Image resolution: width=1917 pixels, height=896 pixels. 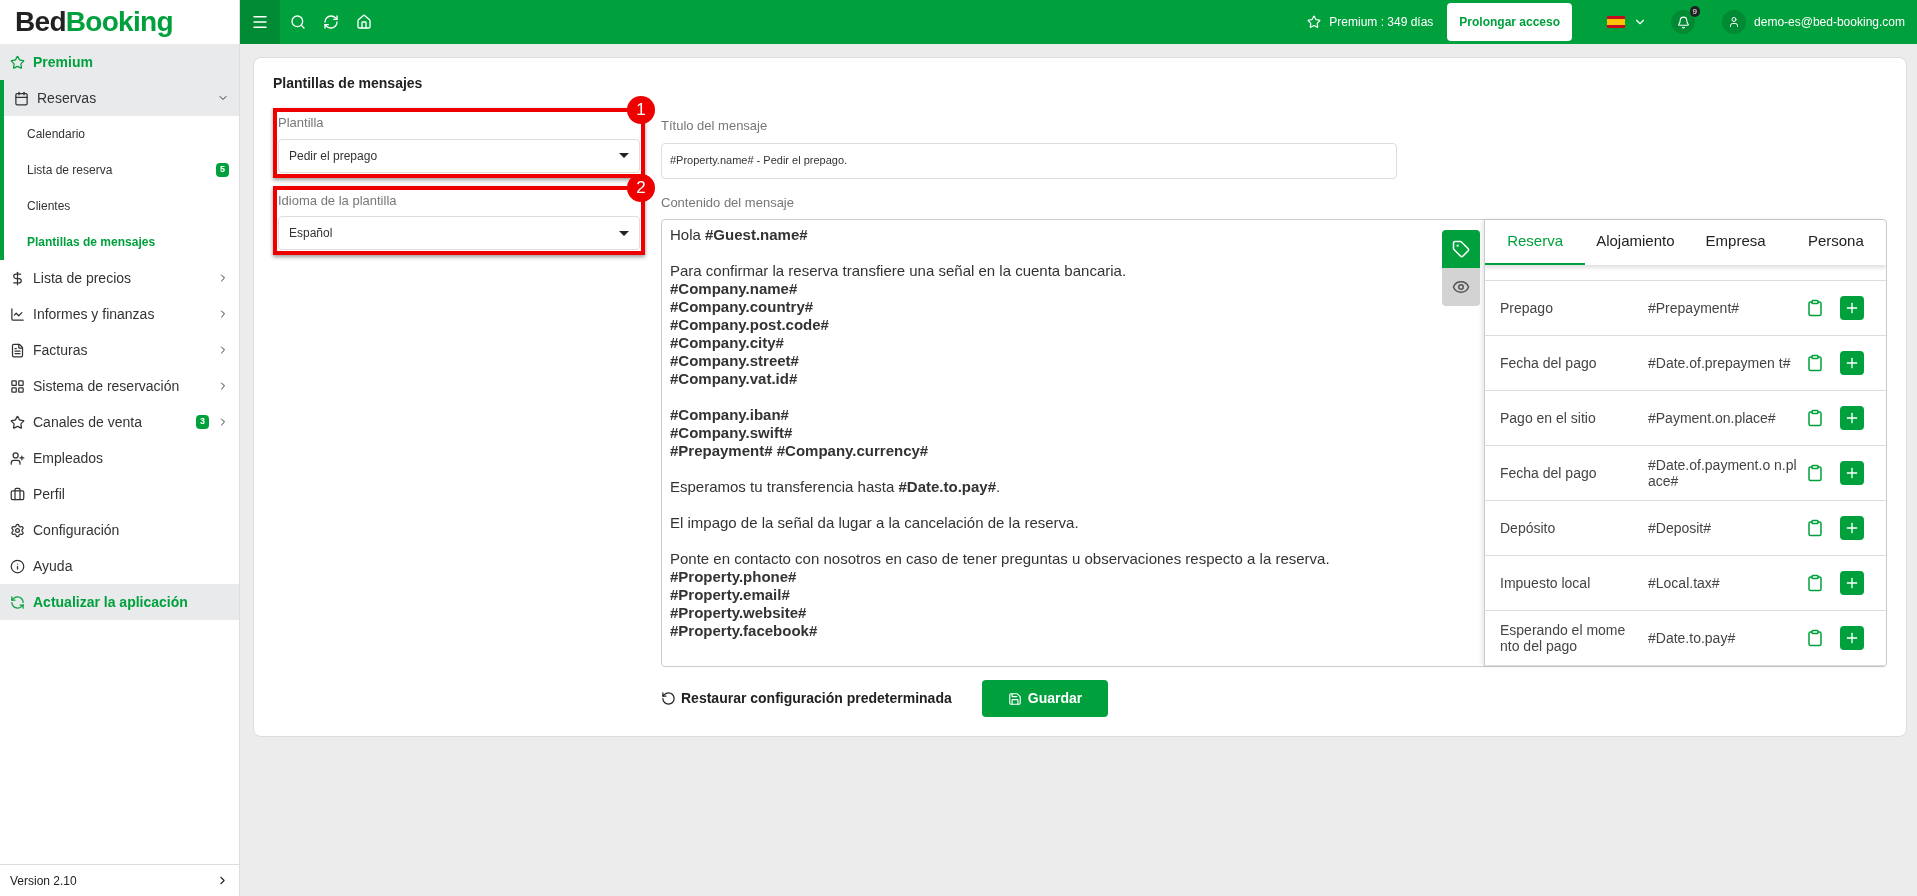 What do you see at coordinates (1684, 583) in the screenshot?
I see `tag-code: #Local.tax#` at bounding box center [1684, 583].